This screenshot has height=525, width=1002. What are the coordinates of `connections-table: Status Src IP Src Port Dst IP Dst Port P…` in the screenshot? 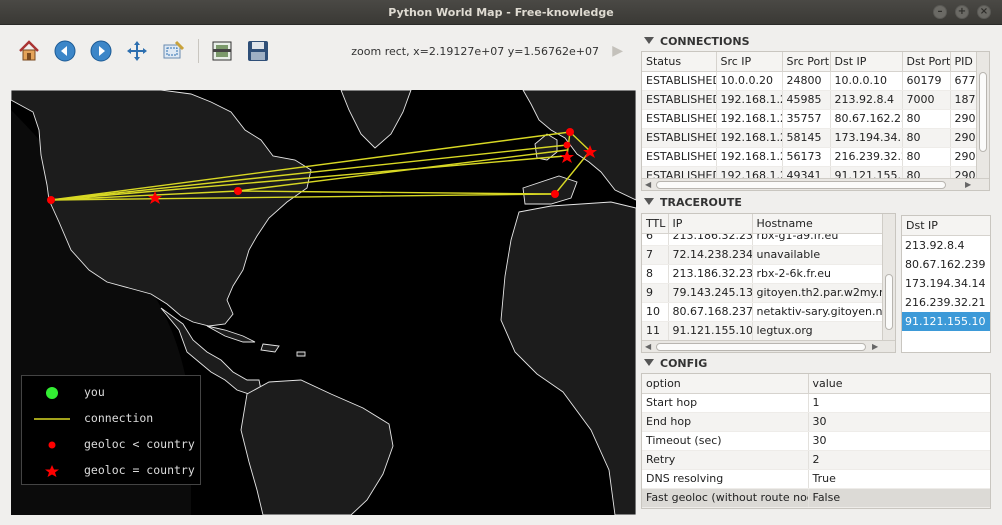 It's located at (815, 121).